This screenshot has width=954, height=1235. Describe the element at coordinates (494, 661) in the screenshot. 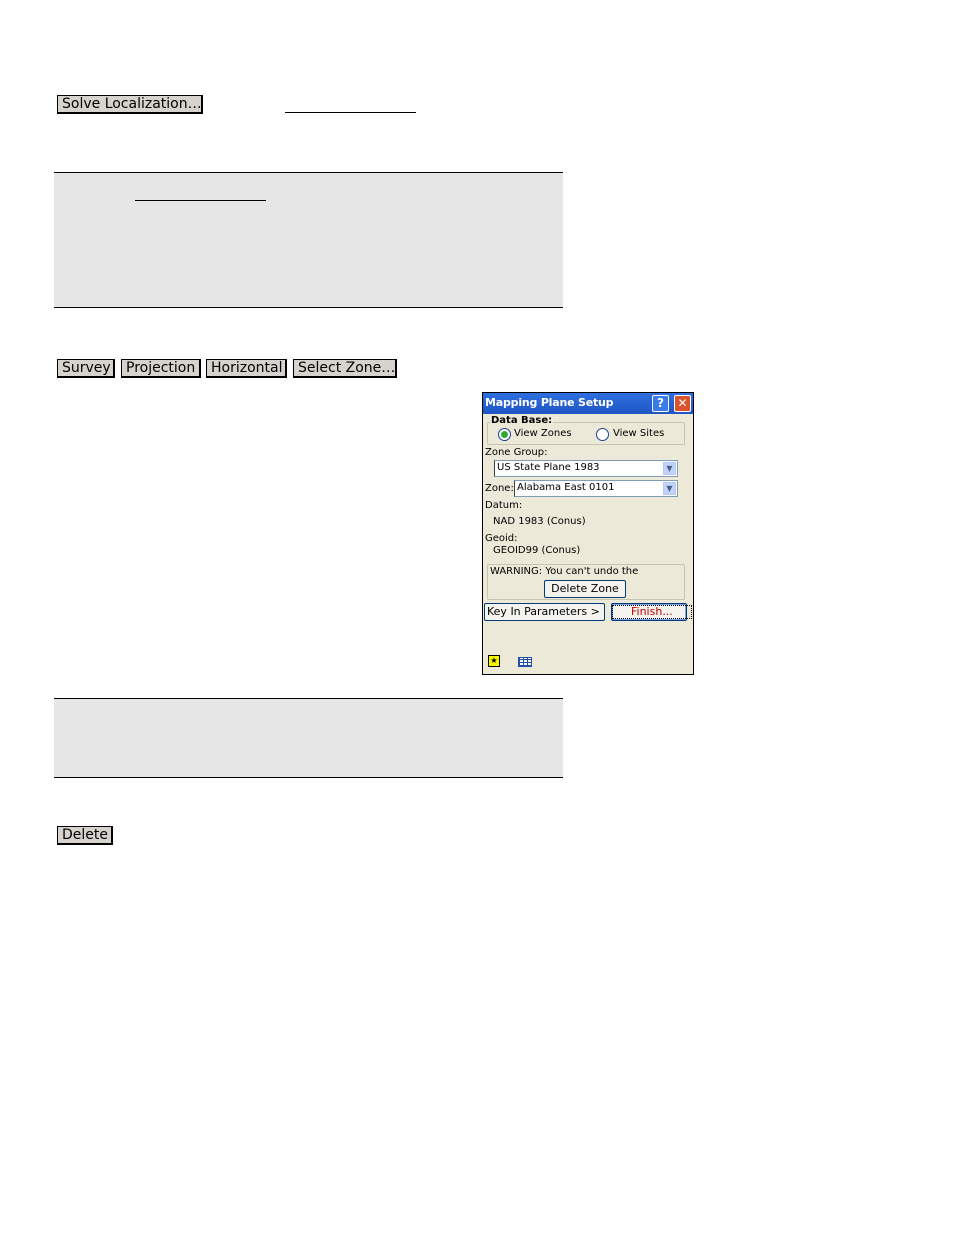

I see `keyboard-sip-icon: ★` at that location.